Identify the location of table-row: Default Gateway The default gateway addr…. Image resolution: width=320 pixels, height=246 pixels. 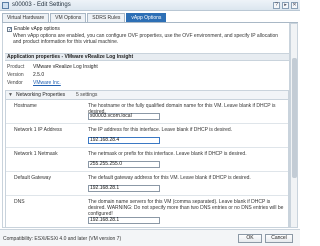
(147, 184).